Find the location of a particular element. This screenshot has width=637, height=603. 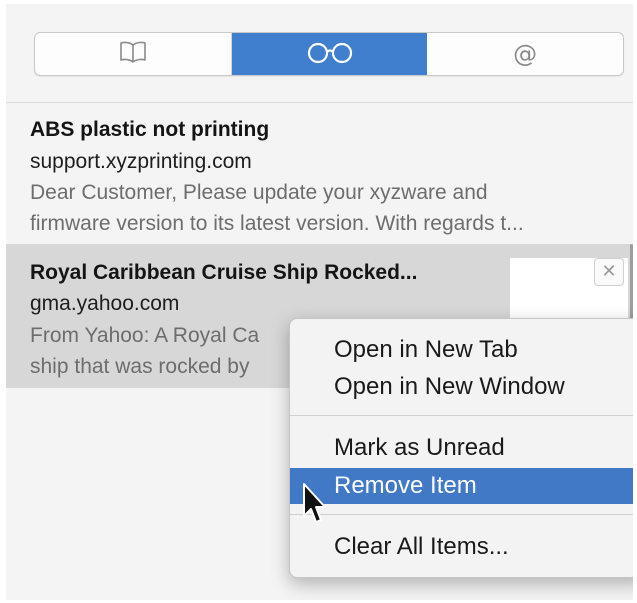

tab-bookmarks is located at coordinates (133, 54).